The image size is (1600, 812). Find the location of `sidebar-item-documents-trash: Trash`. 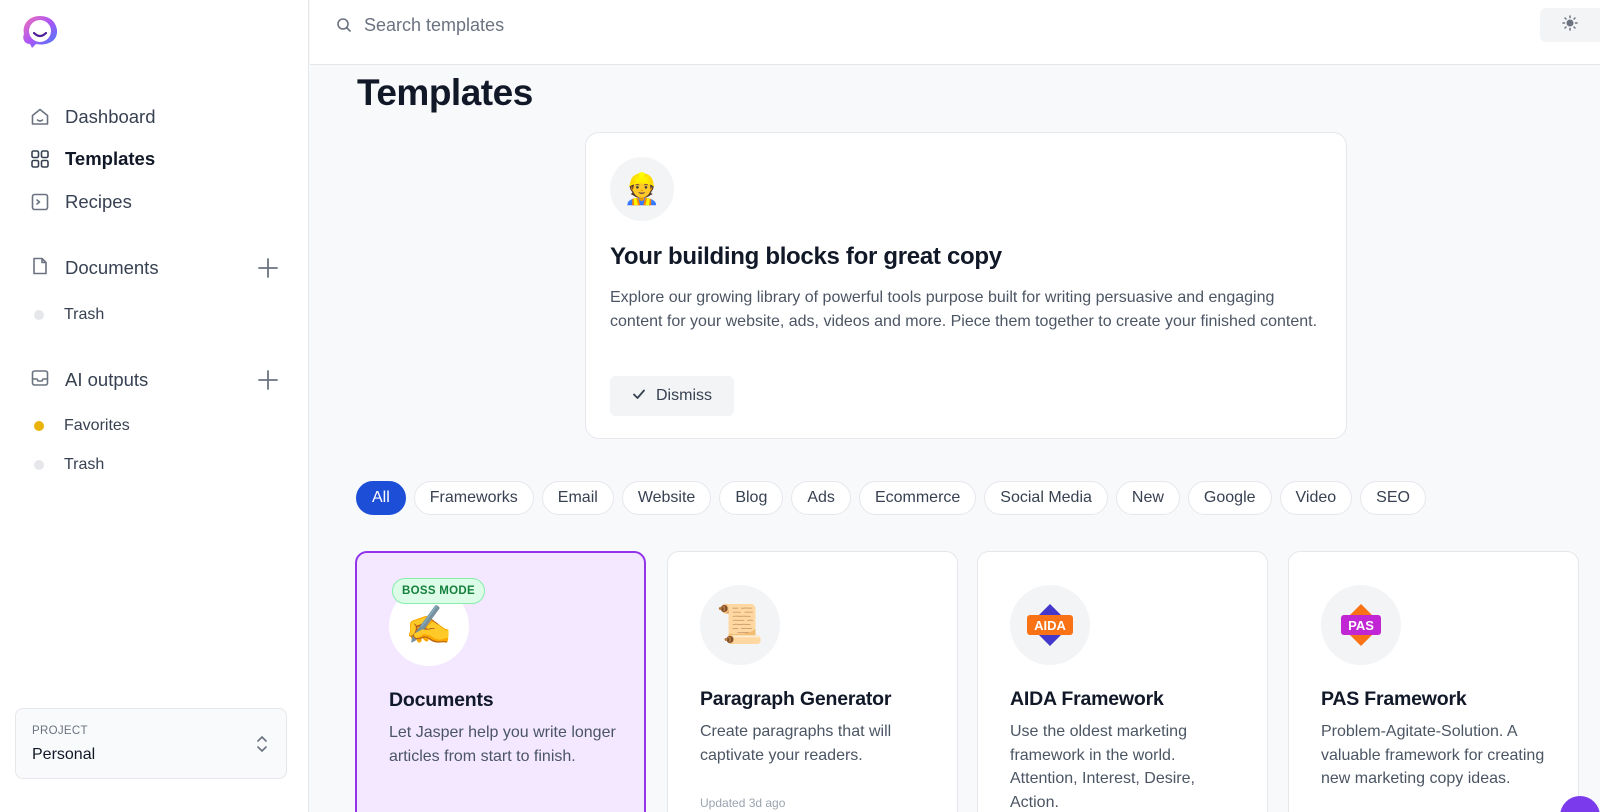

sidebar-item-documents-trash: Trash is located at coordinates (69, 315).